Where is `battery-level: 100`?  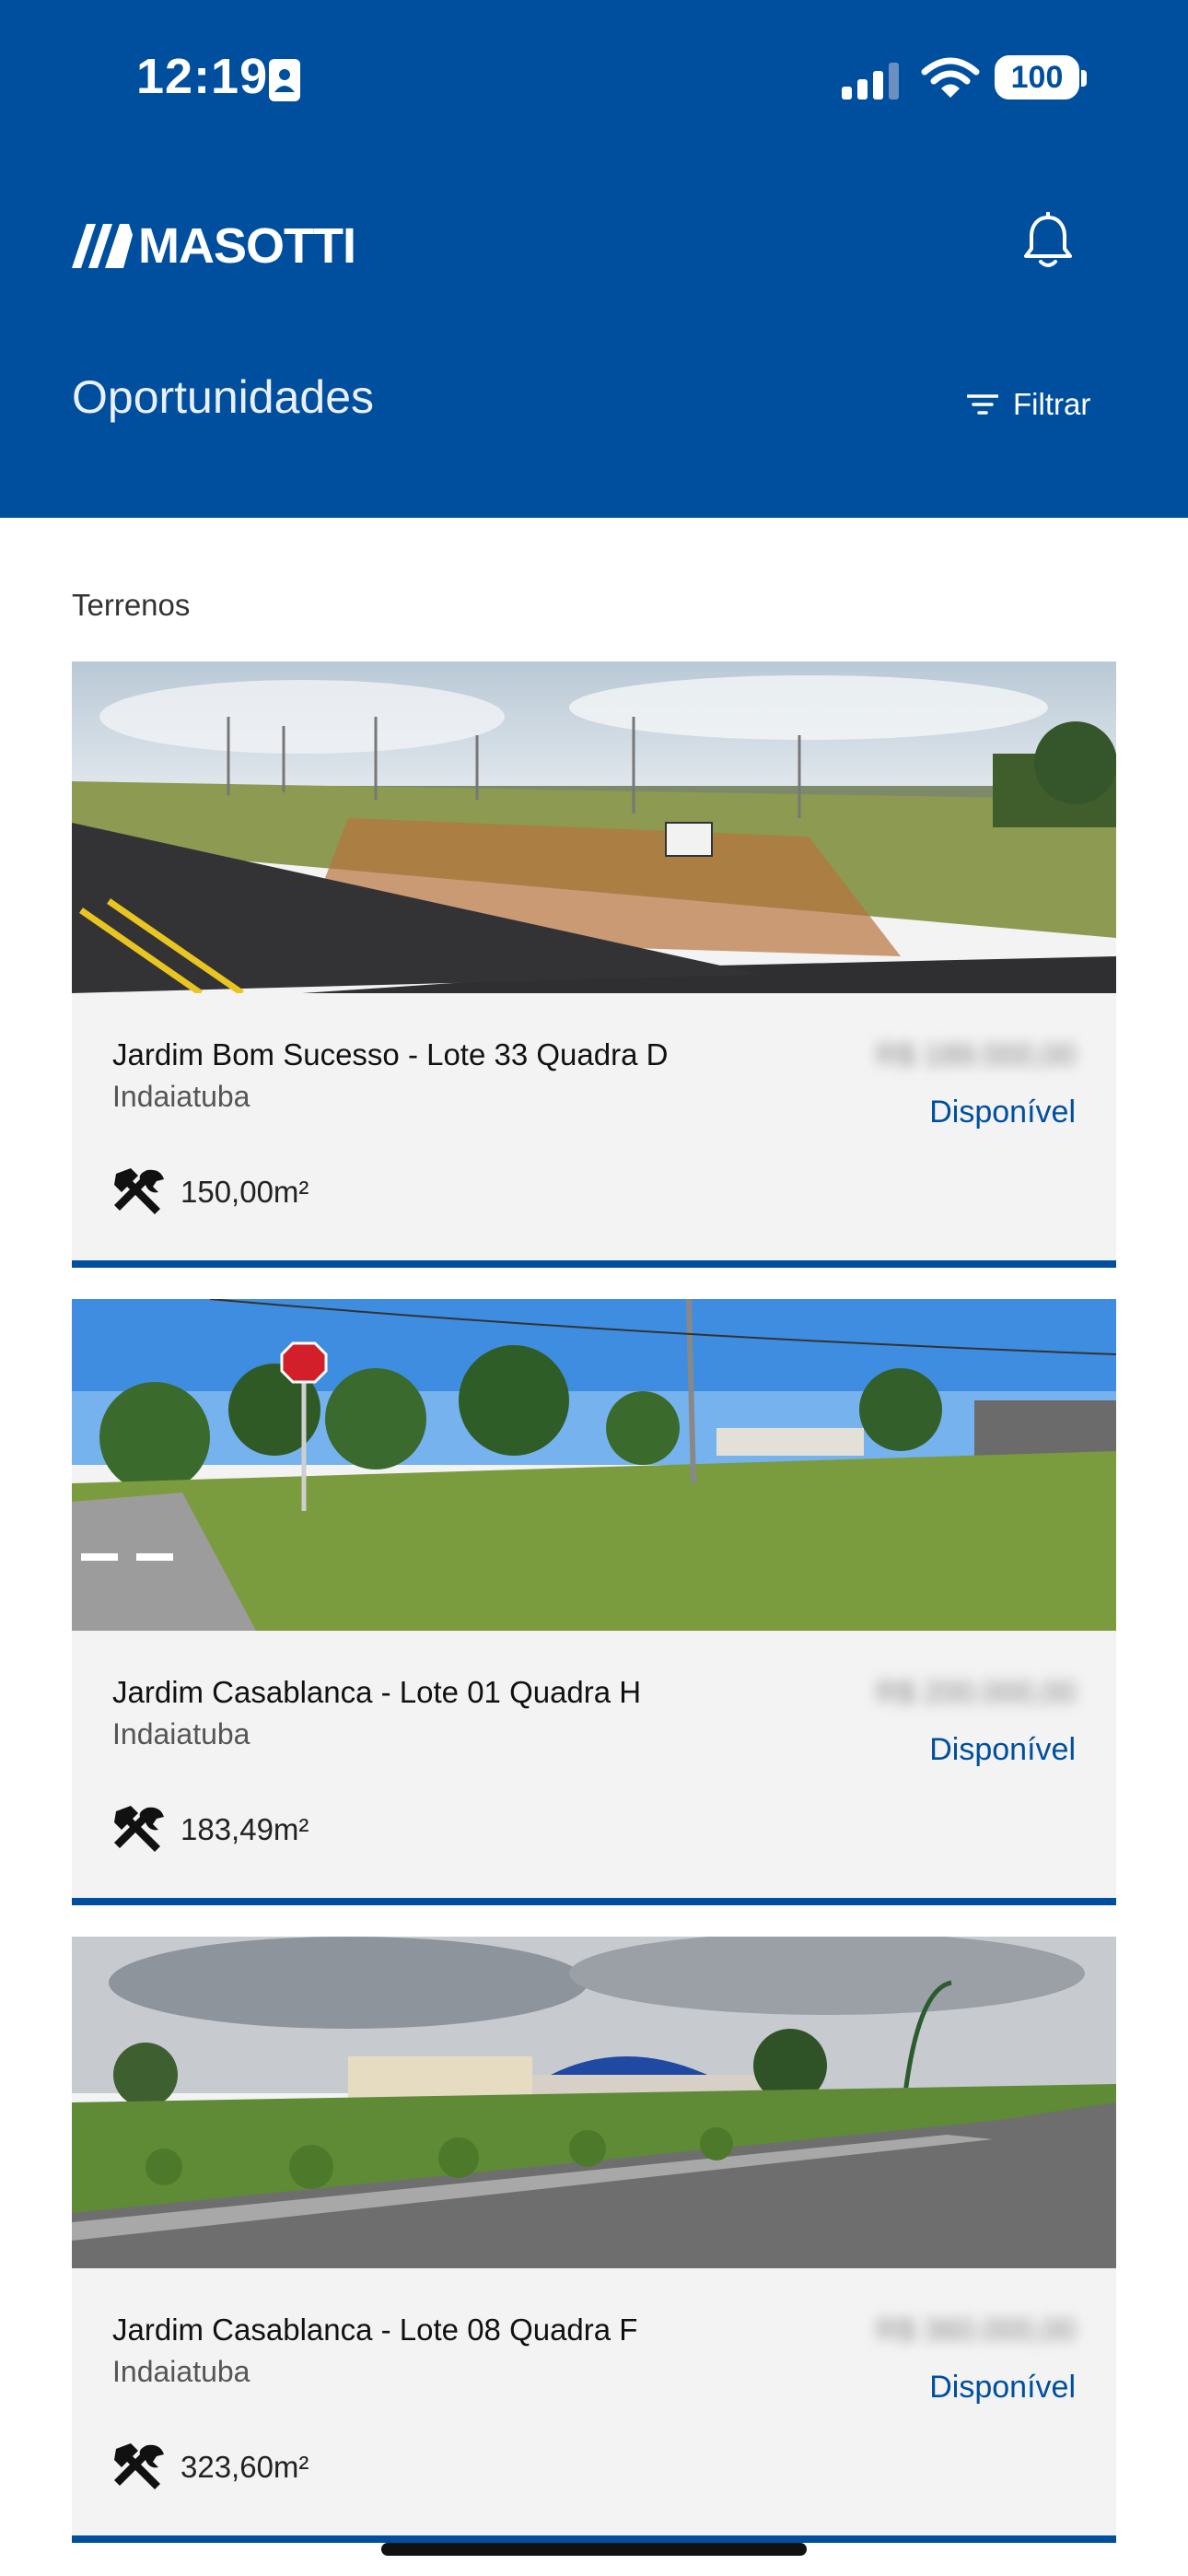
battery-level: 100 is located at coordinates (1037, 77).